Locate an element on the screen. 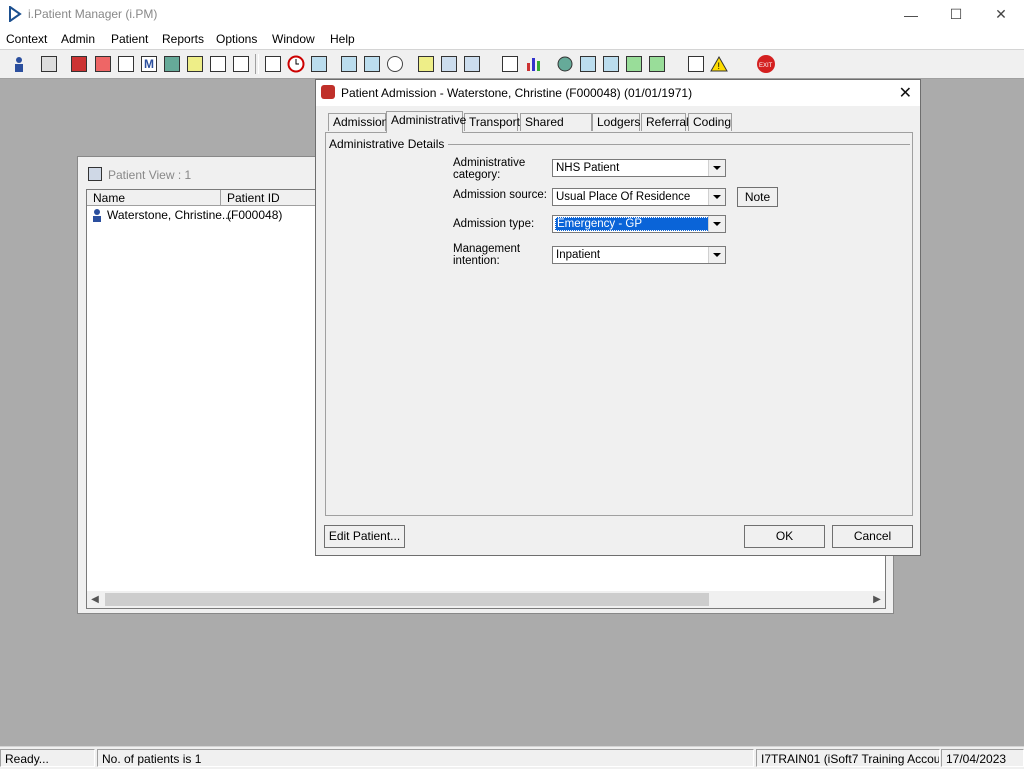 The height and width of the screenshot is (769, 1024). admission-type-label: Admission type: is located at coordinates (494, 224).